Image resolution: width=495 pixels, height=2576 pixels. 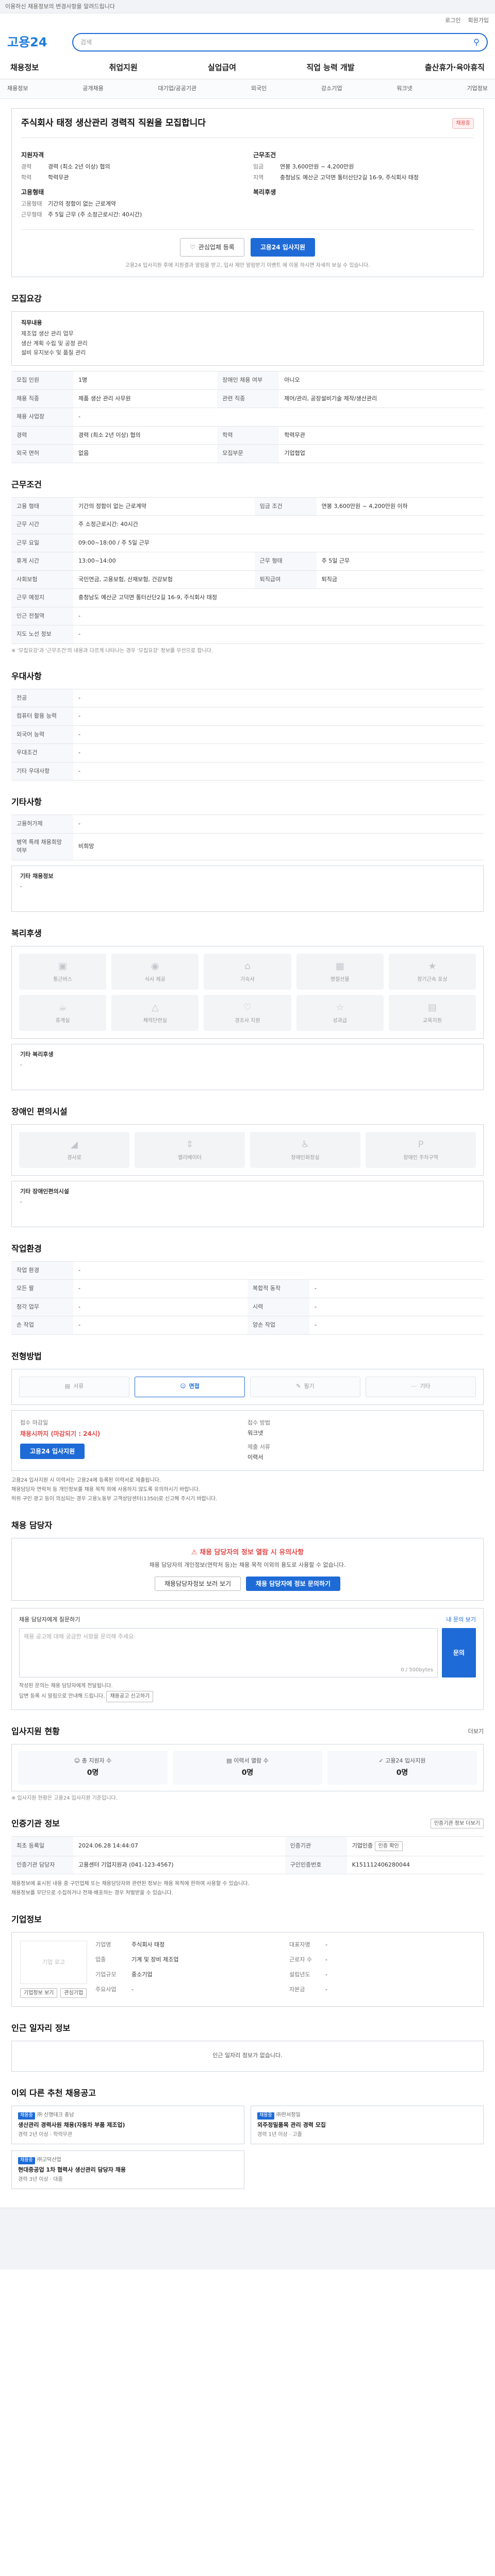 I want to click on search-input: 검색 ⚲, so click(x=280, y=43).